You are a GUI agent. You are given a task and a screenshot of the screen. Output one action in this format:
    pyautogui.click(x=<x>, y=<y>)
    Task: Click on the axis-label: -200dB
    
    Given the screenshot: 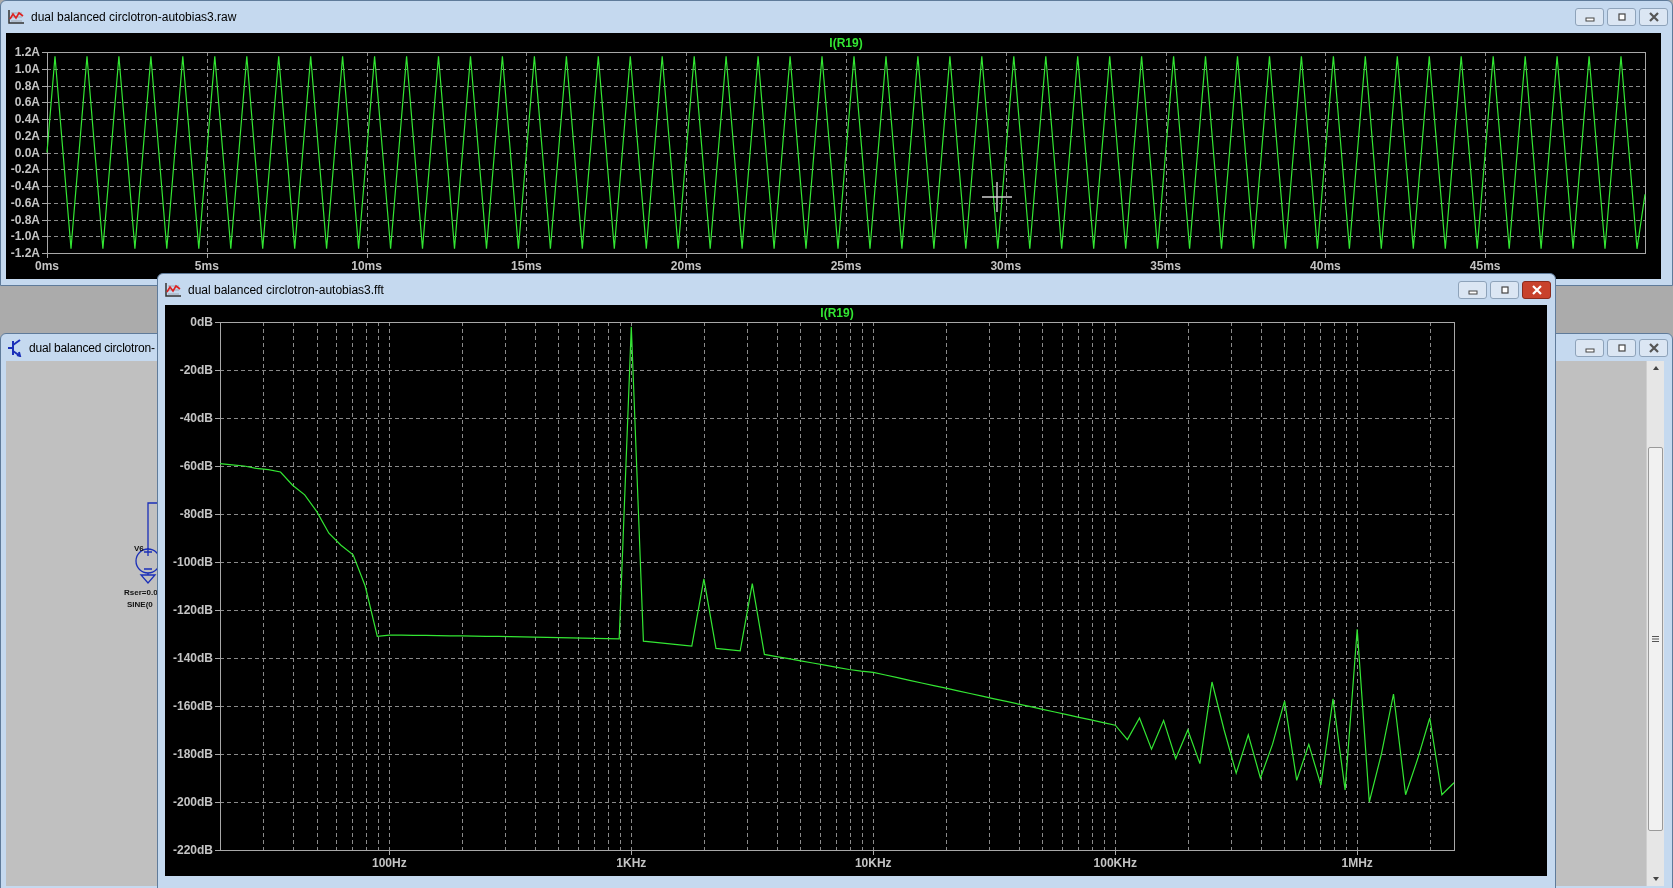 What is the action you would take?
    pyautogui.click(x=193, y=802)
    